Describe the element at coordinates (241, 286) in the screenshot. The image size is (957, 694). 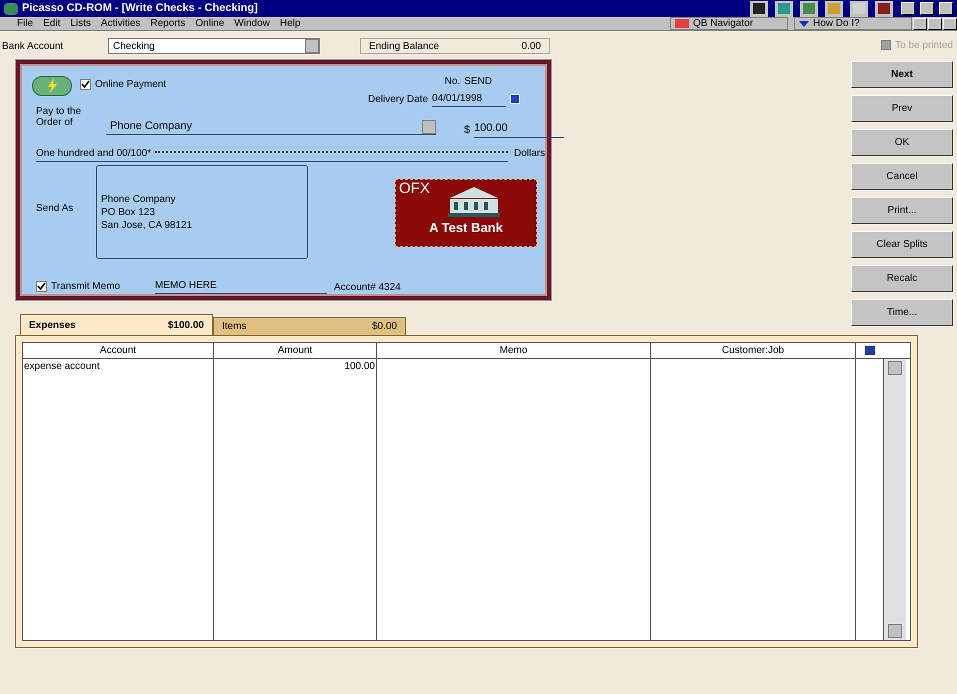
I see `memo-field: MEMO HERE` at that location.